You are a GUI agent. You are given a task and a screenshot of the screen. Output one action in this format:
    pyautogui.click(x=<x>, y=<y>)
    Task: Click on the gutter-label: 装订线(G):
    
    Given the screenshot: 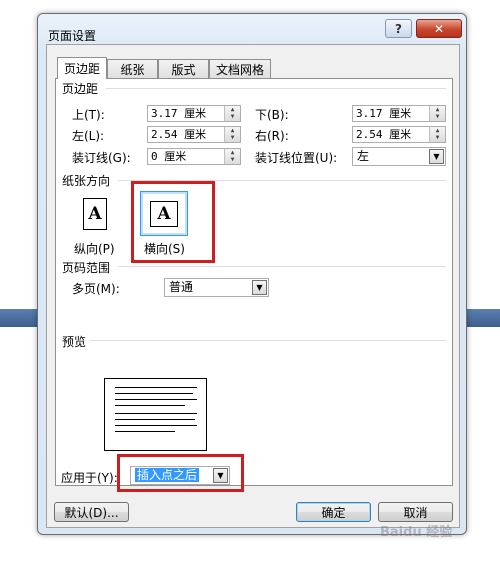 What is the action you would take?
    pyautogui.click(x=101, y=158)
    